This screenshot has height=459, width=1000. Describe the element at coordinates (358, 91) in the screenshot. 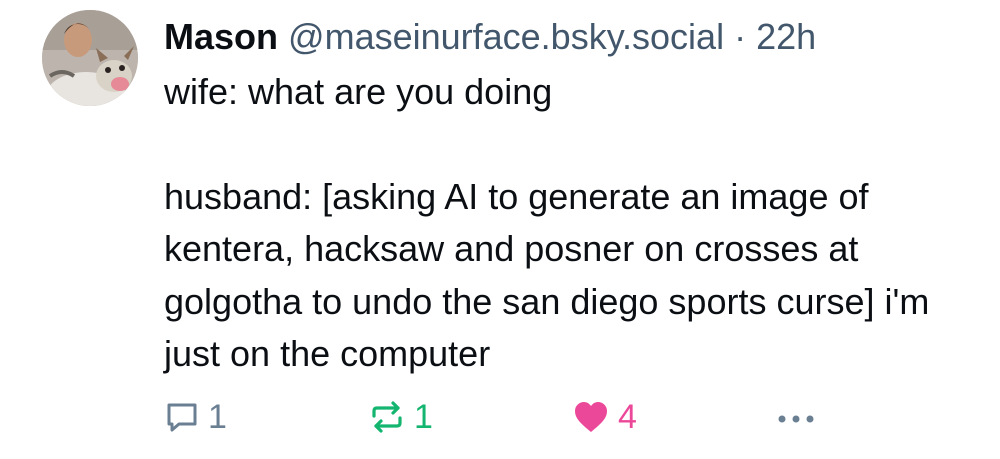

I see `post-text-line: wife: what are you doing` at that location.